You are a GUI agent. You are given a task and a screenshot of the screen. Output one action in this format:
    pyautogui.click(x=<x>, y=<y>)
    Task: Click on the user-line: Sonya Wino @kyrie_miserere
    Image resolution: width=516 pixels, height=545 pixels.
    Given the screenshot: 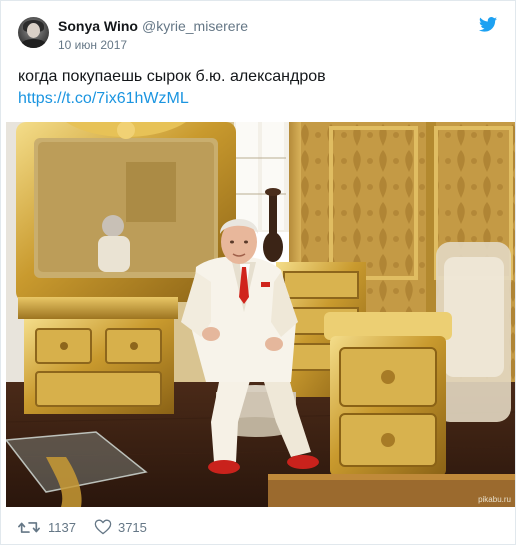 What is the action you would take?
    pyautogui.click(x=153, y=26)
    